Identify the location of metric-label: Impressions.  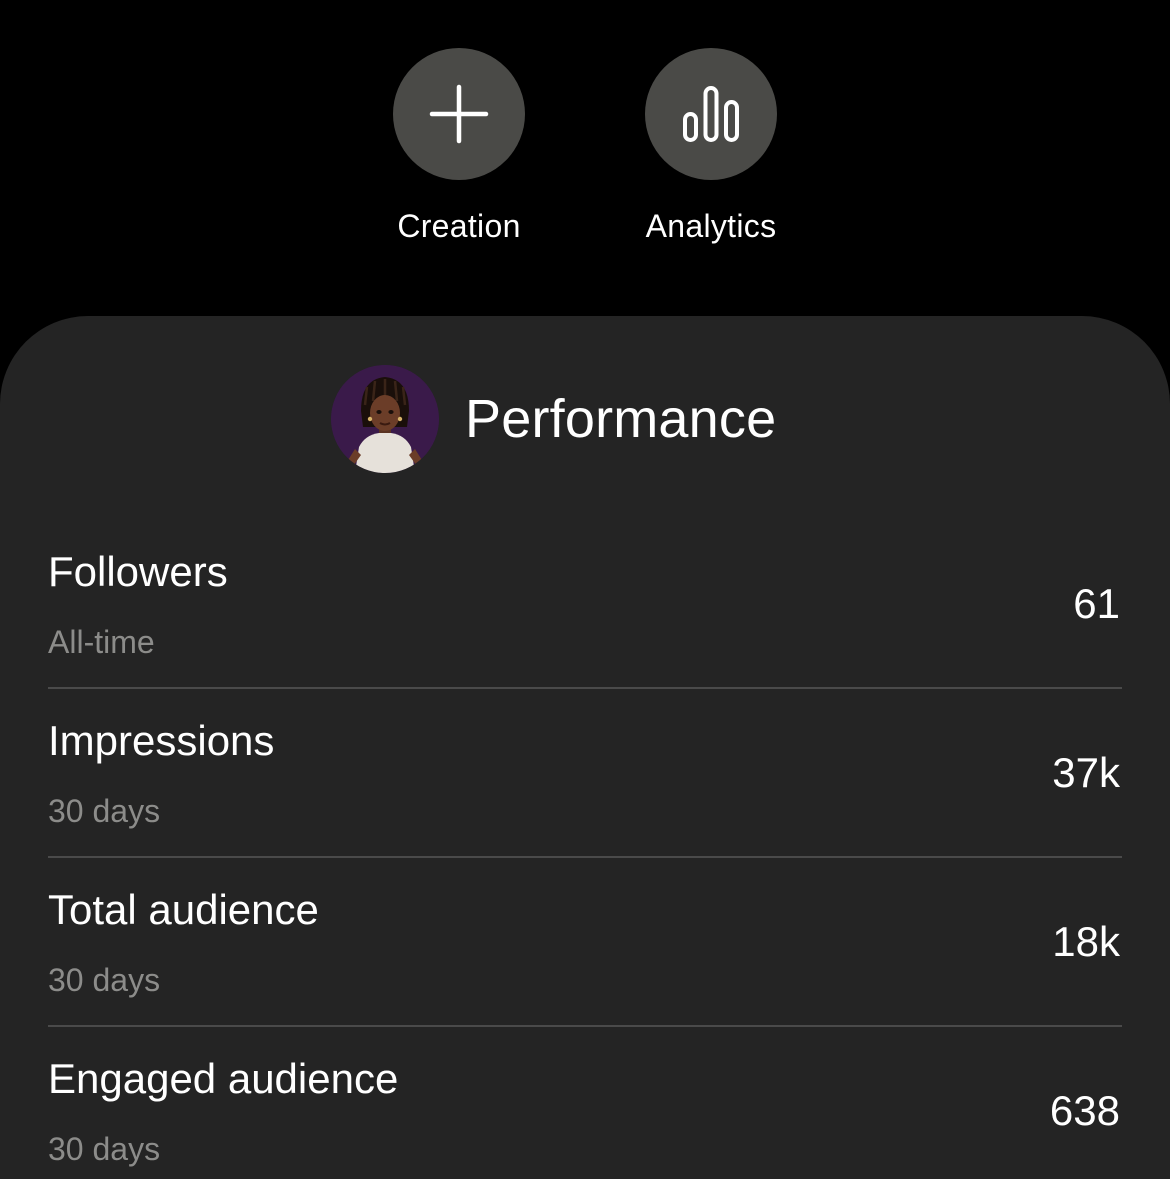
(161, 740).